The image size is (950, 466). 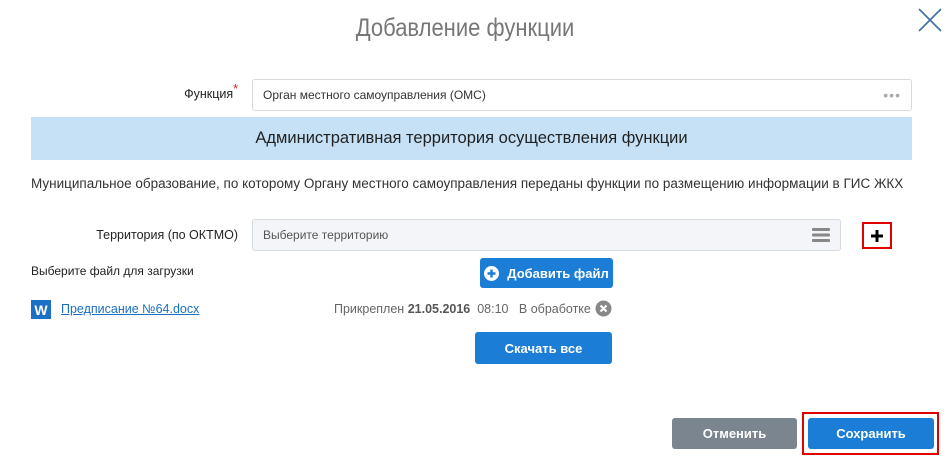 What do you see at coordinates (130, 309) in the screenshot?
I see `file-link: Предписание №64.docx` at bounding box center [130, 309].